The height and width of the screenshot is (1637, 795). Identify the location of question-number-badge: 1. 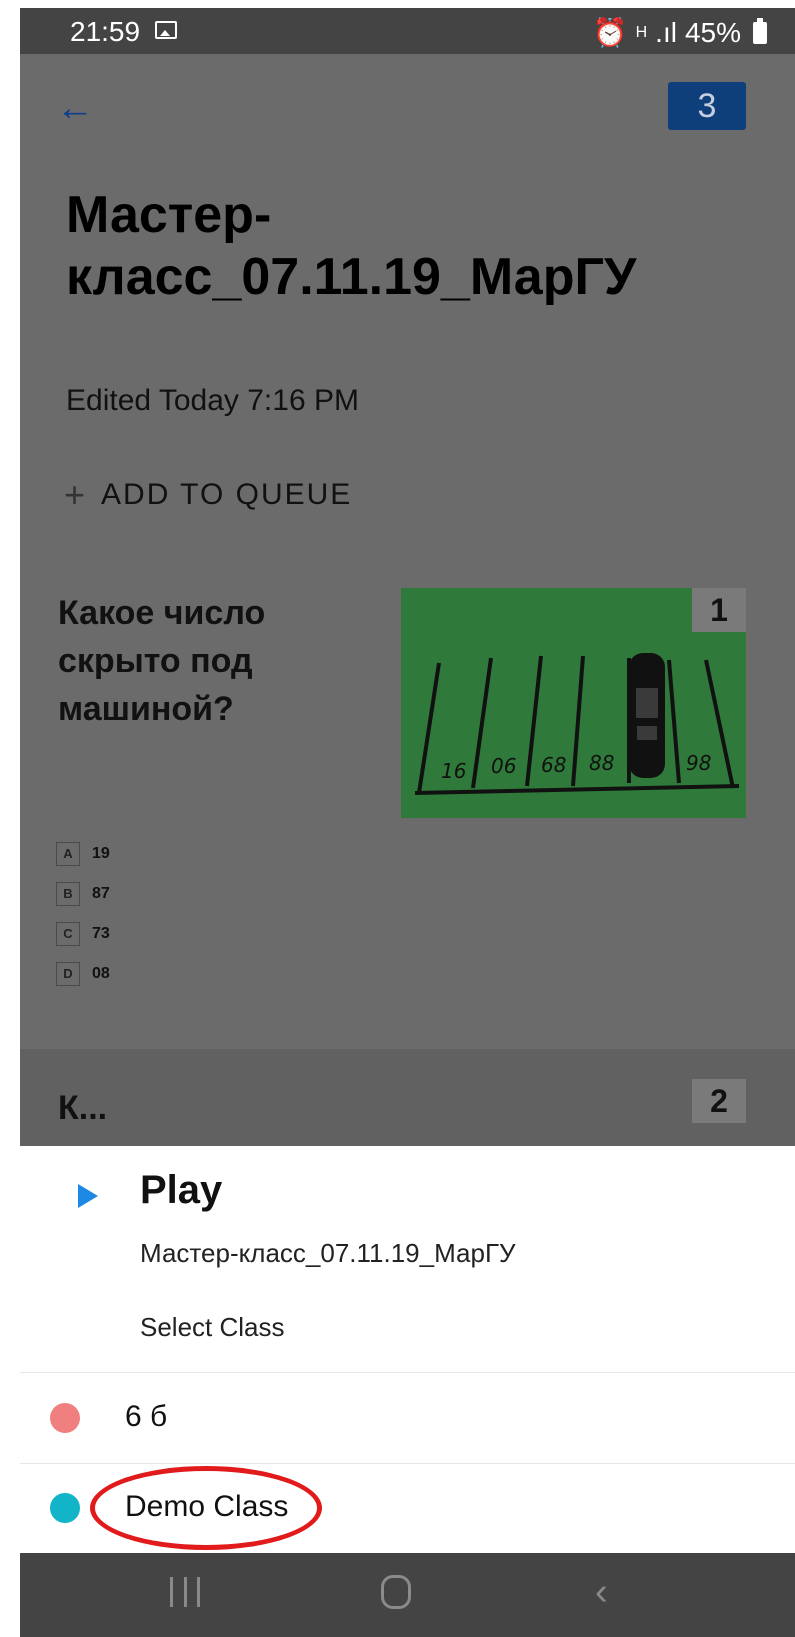
(719, 610).